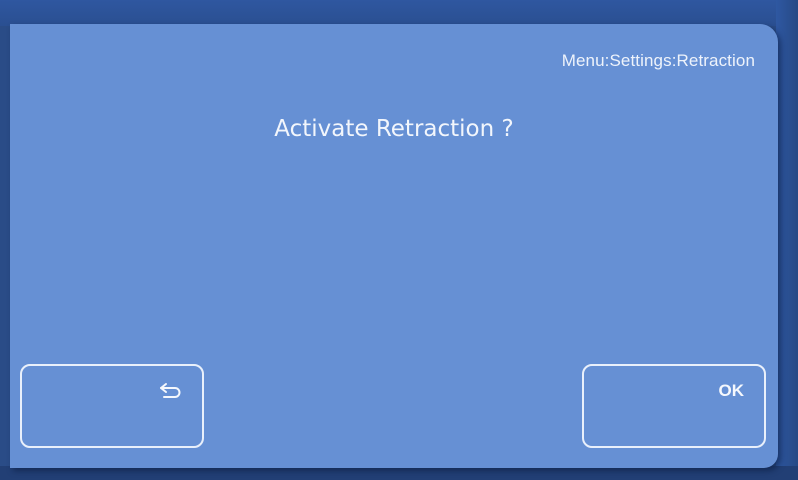 The height and width of the screenshot is (480, 798). Describe the element at coordinates (394, 129) in the screenshot. I see `confirmation-prompt: Activate Retraction ?` at that location.